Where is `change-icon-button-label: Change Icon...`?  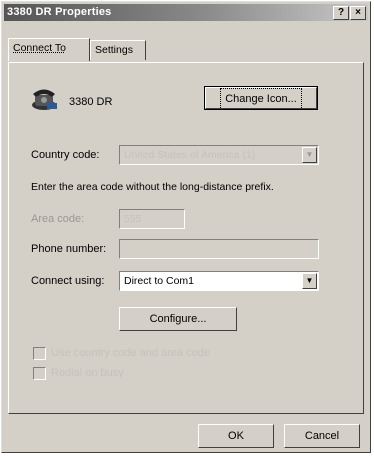
change-icon-button-label: Change Icon... is located at coordinates (261, 99).